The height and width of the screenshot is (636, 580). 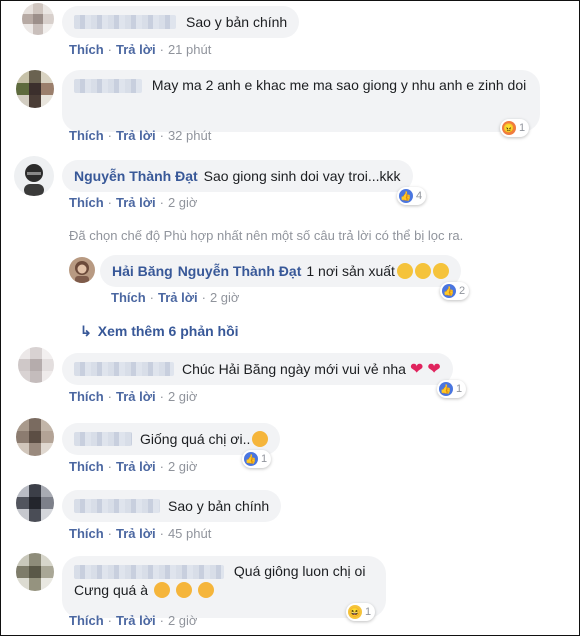 I want to click on reply-bubble: Hải Băng Nguyễn Thành Đạt 1 nơi sản xuất, so click(x=280, y=271).